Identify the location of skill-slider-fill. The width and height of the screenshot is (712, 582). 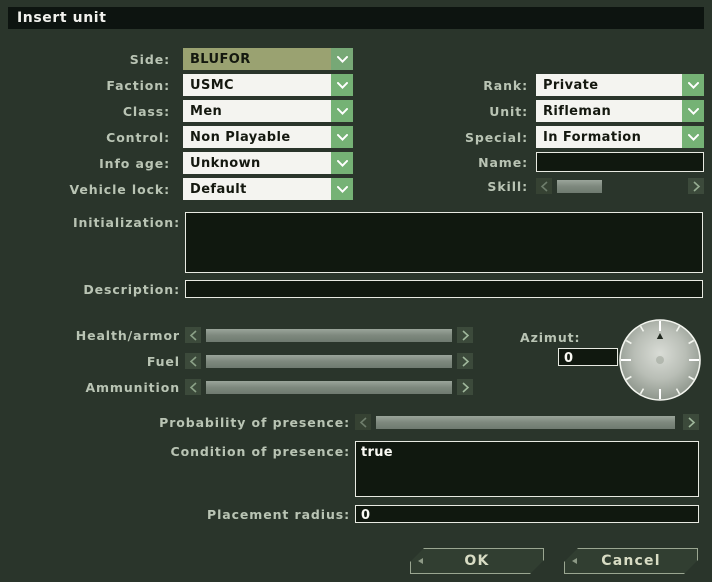
(580, 186).